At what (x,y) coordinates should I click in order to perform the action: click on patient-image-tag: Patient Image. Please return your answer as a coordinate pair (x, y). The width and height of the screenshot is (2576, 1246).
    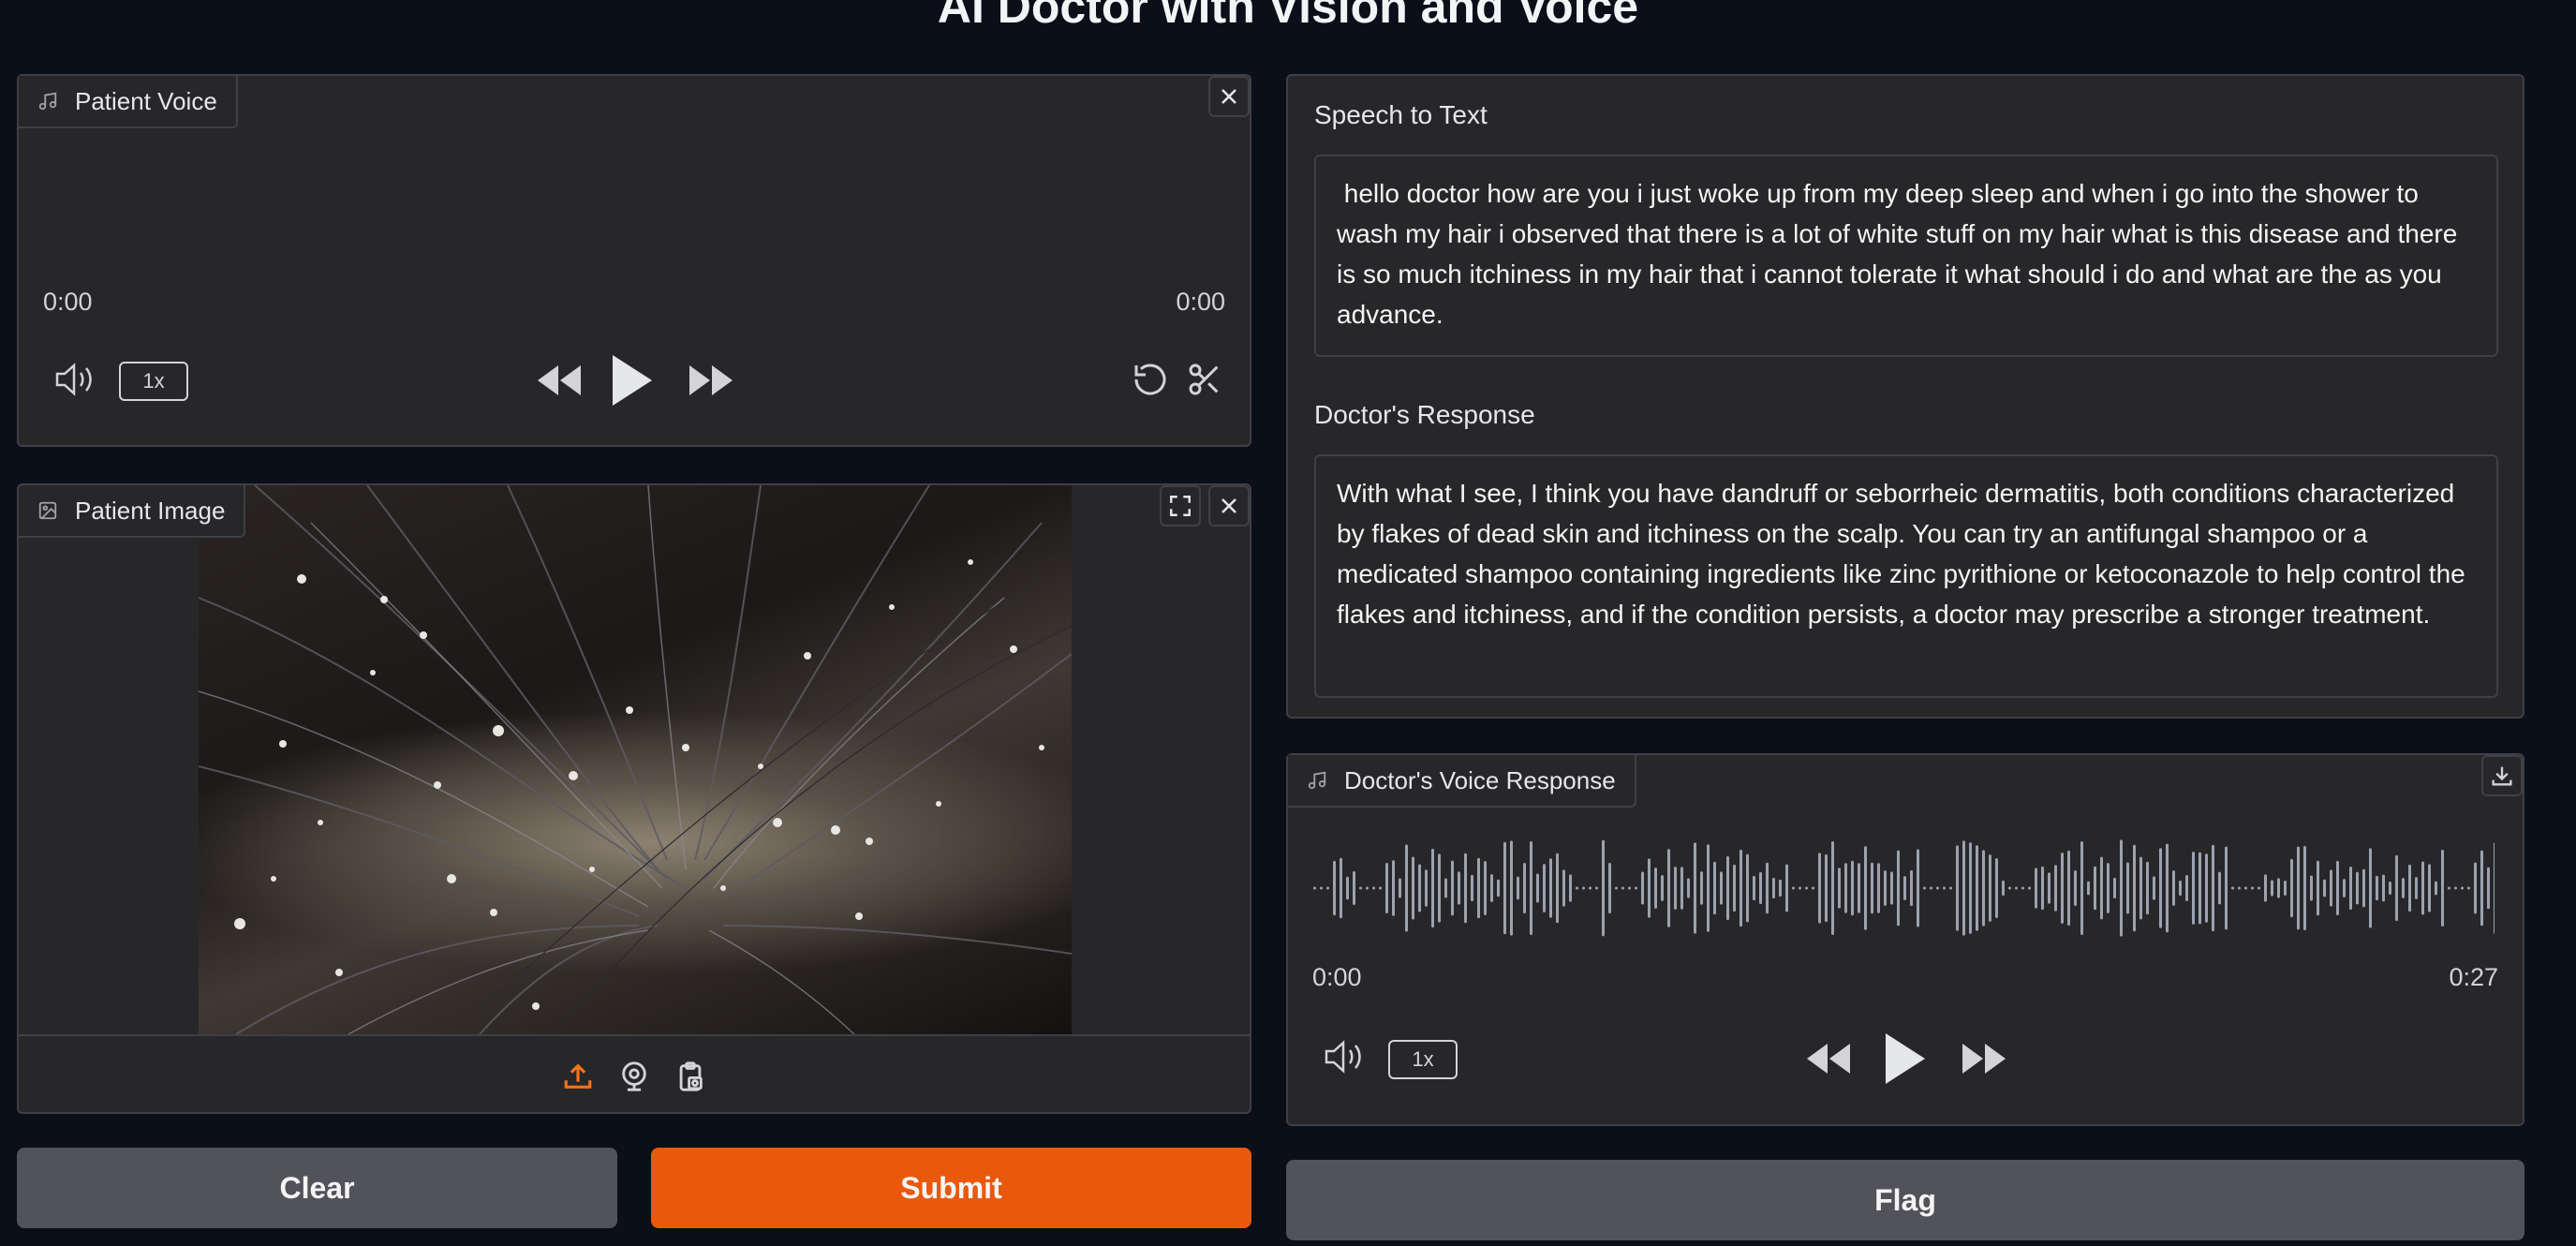
    Looking at the image, I should click on (132, 511).